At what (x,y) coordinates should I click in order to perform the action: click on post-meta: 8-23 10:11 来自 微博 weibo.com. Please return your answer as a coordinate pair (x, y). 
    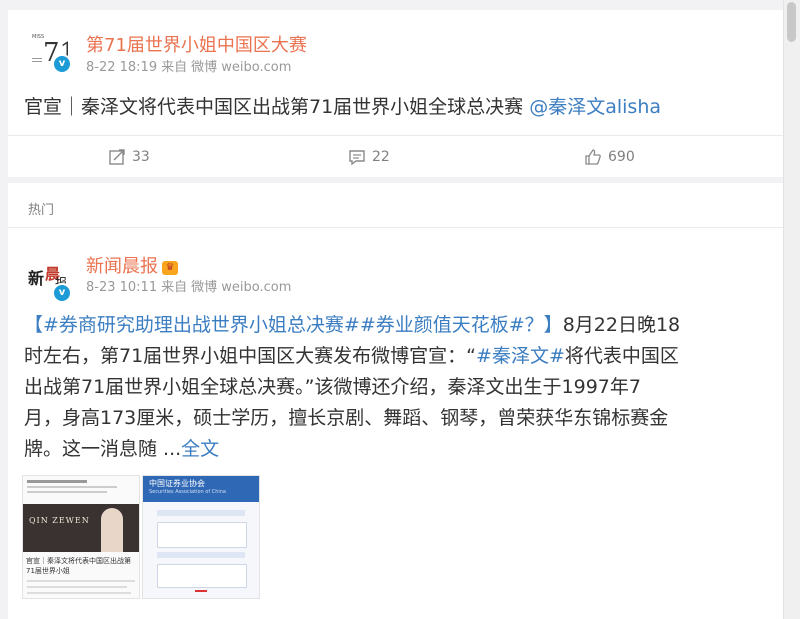
    Looking at the image, I should click on (190, 285).